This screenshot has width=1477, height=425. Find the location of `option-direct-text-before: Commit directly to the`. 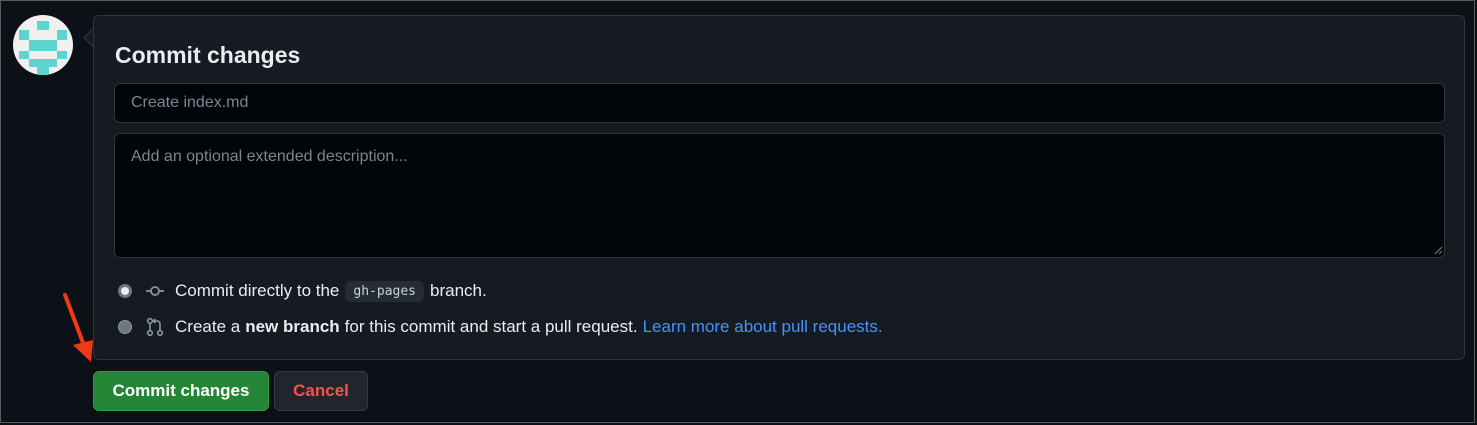

option-direct-text-before: Commit directly to the is located at coordinates (257, 290).